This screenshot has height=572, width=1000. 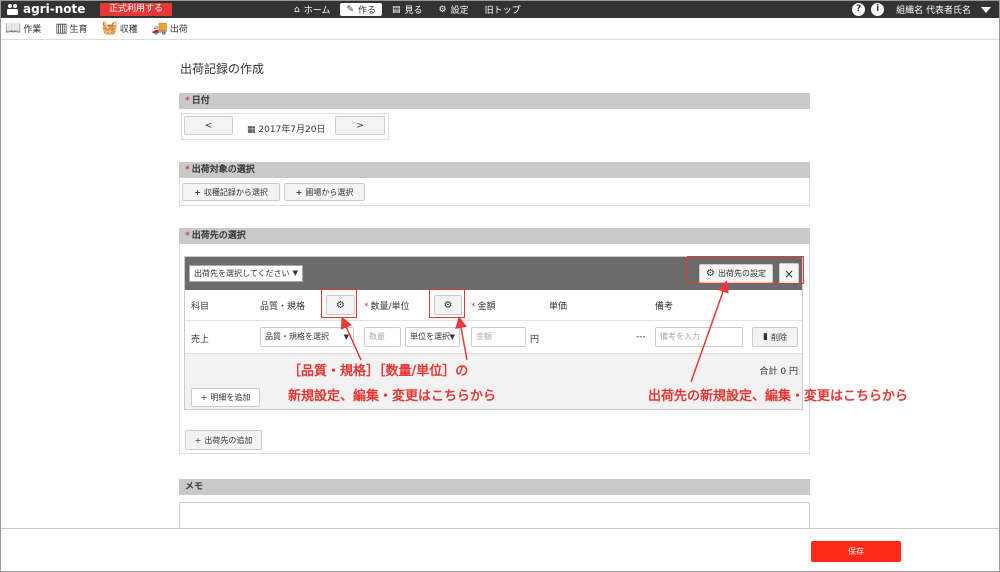 I want to click on info-icon: i, so click(x=878, y=9).